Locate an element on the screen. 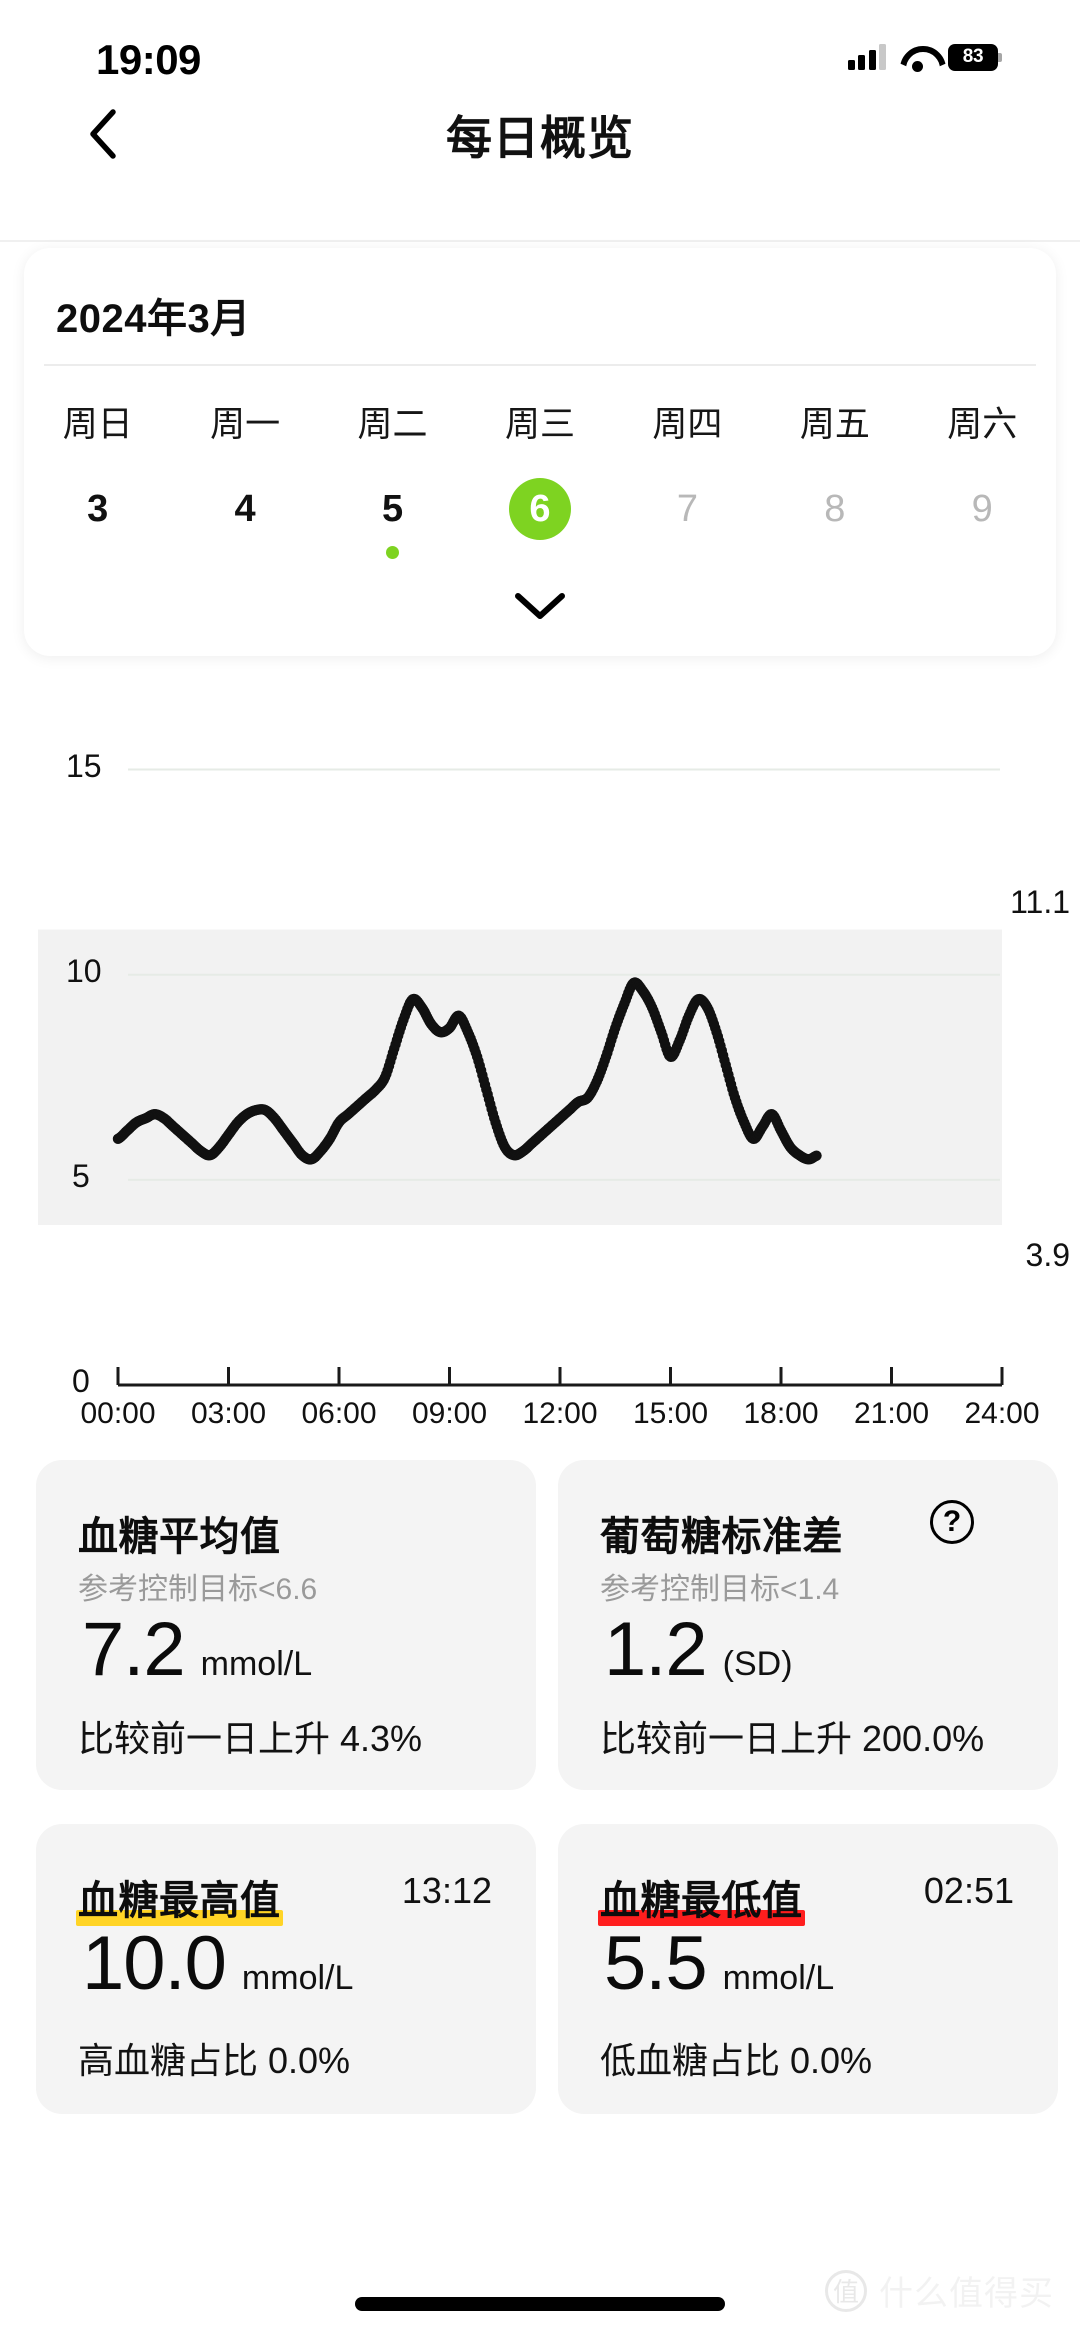  x-tick-label: 06:00 is located at coordinates (339, 1413).